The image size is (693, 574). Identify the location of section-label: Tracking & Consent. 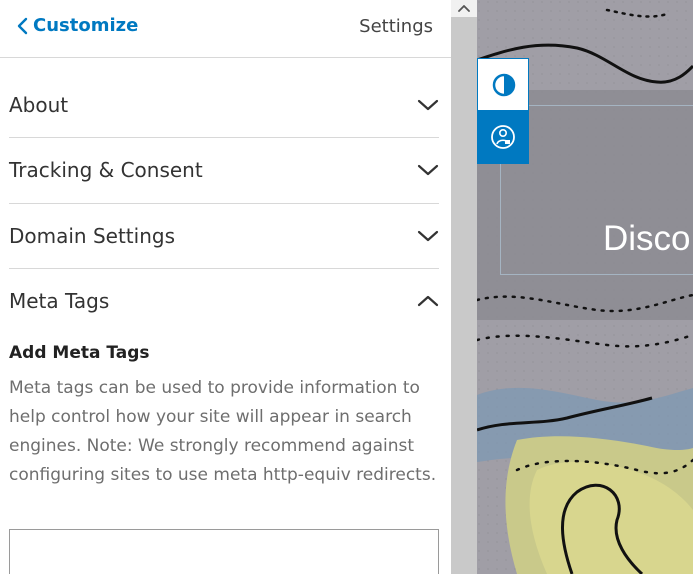
(106, 170).